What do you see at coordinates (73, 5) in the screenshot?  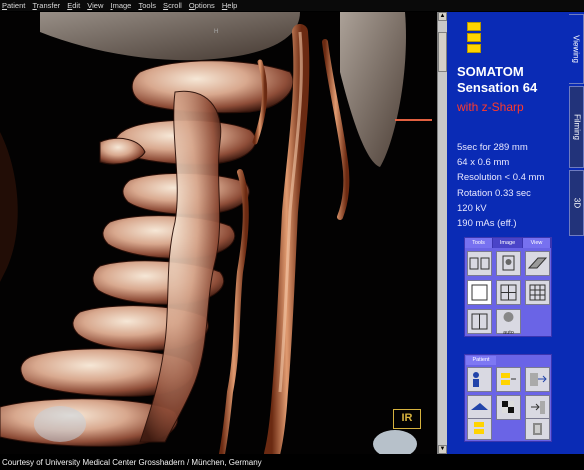 I see `menu-edit: Edit` at bounding box center [73, 5].